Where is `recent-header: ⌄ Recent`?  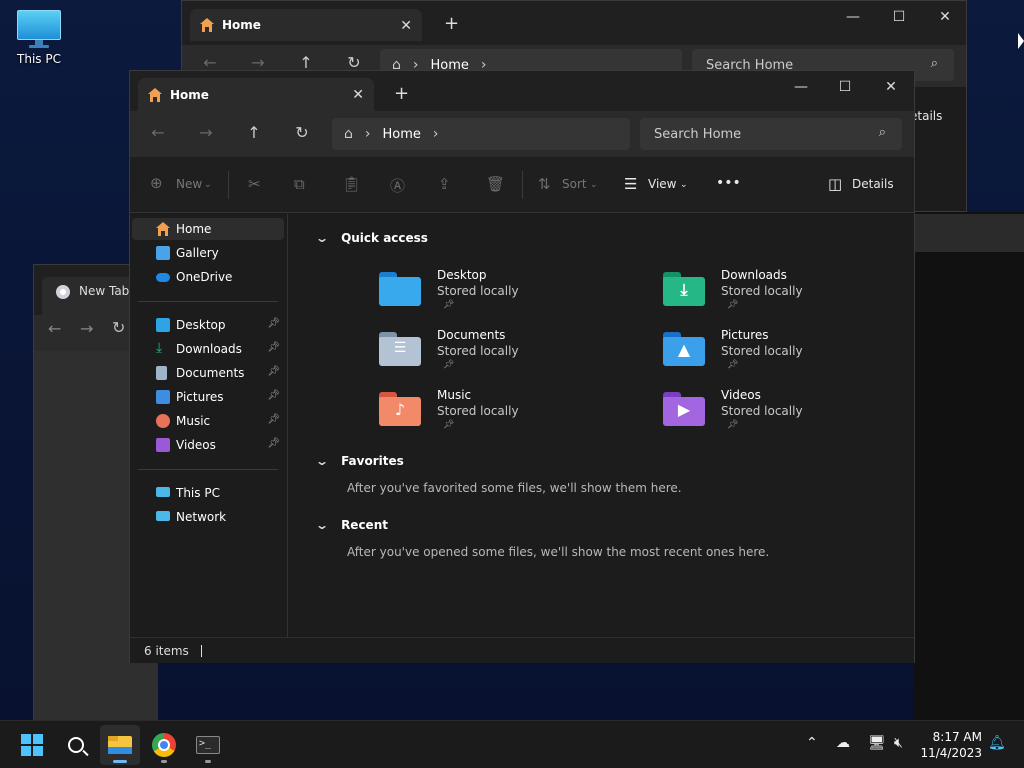 recent-header: ⌄ Recent is located at coordinates (351, 525).